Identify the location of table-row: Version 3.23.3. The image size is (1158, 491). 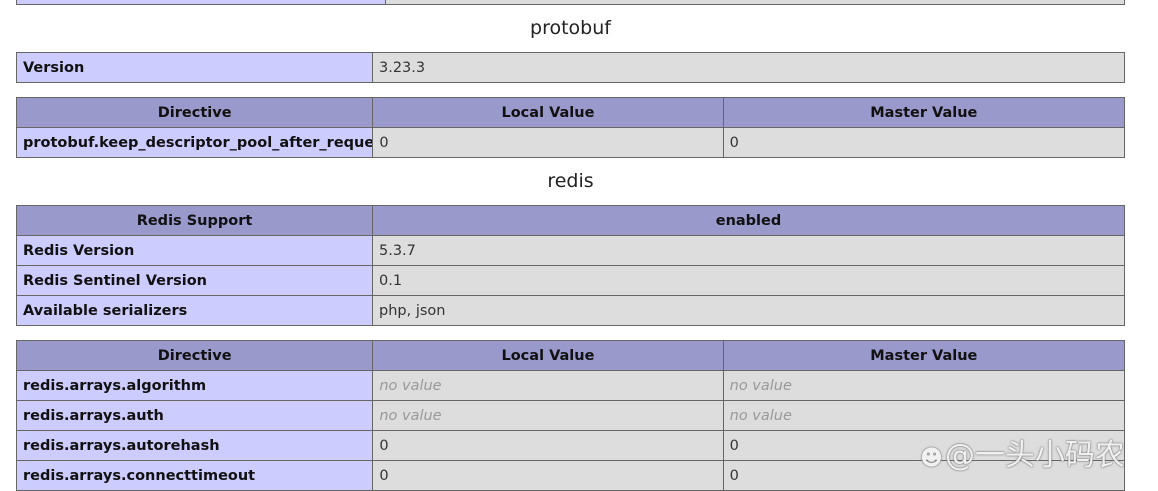
(570, 67).